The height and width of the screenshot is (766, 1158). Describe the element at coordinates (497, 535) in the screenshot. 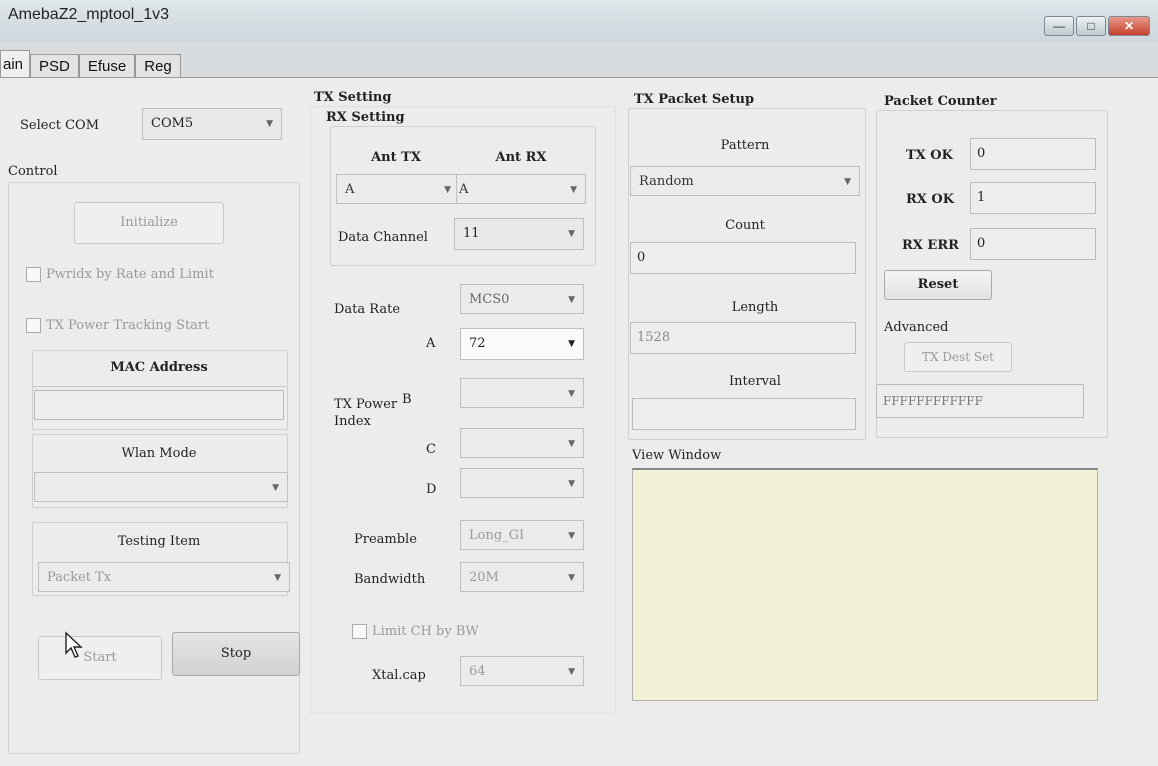

I see `preamble-value: Long_GI` at that location.